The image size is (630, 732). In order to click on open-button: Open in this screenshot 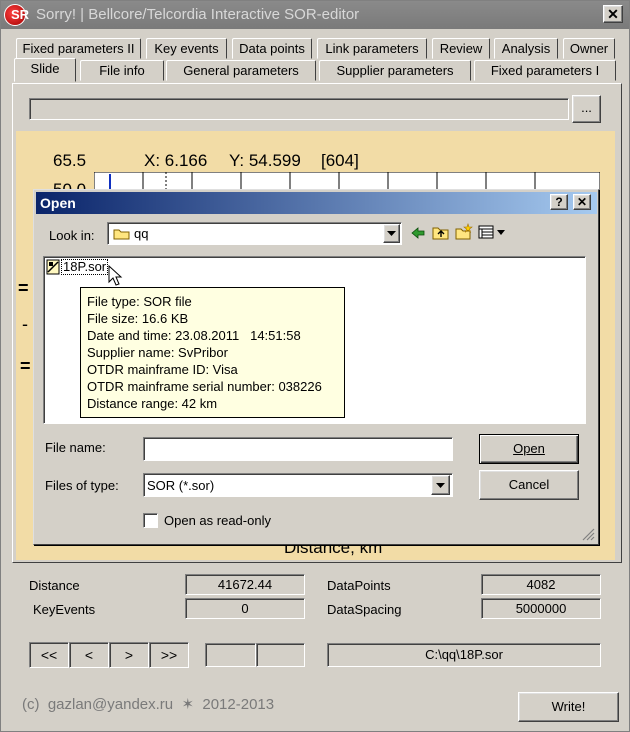, I will do `click(529, 449)`.